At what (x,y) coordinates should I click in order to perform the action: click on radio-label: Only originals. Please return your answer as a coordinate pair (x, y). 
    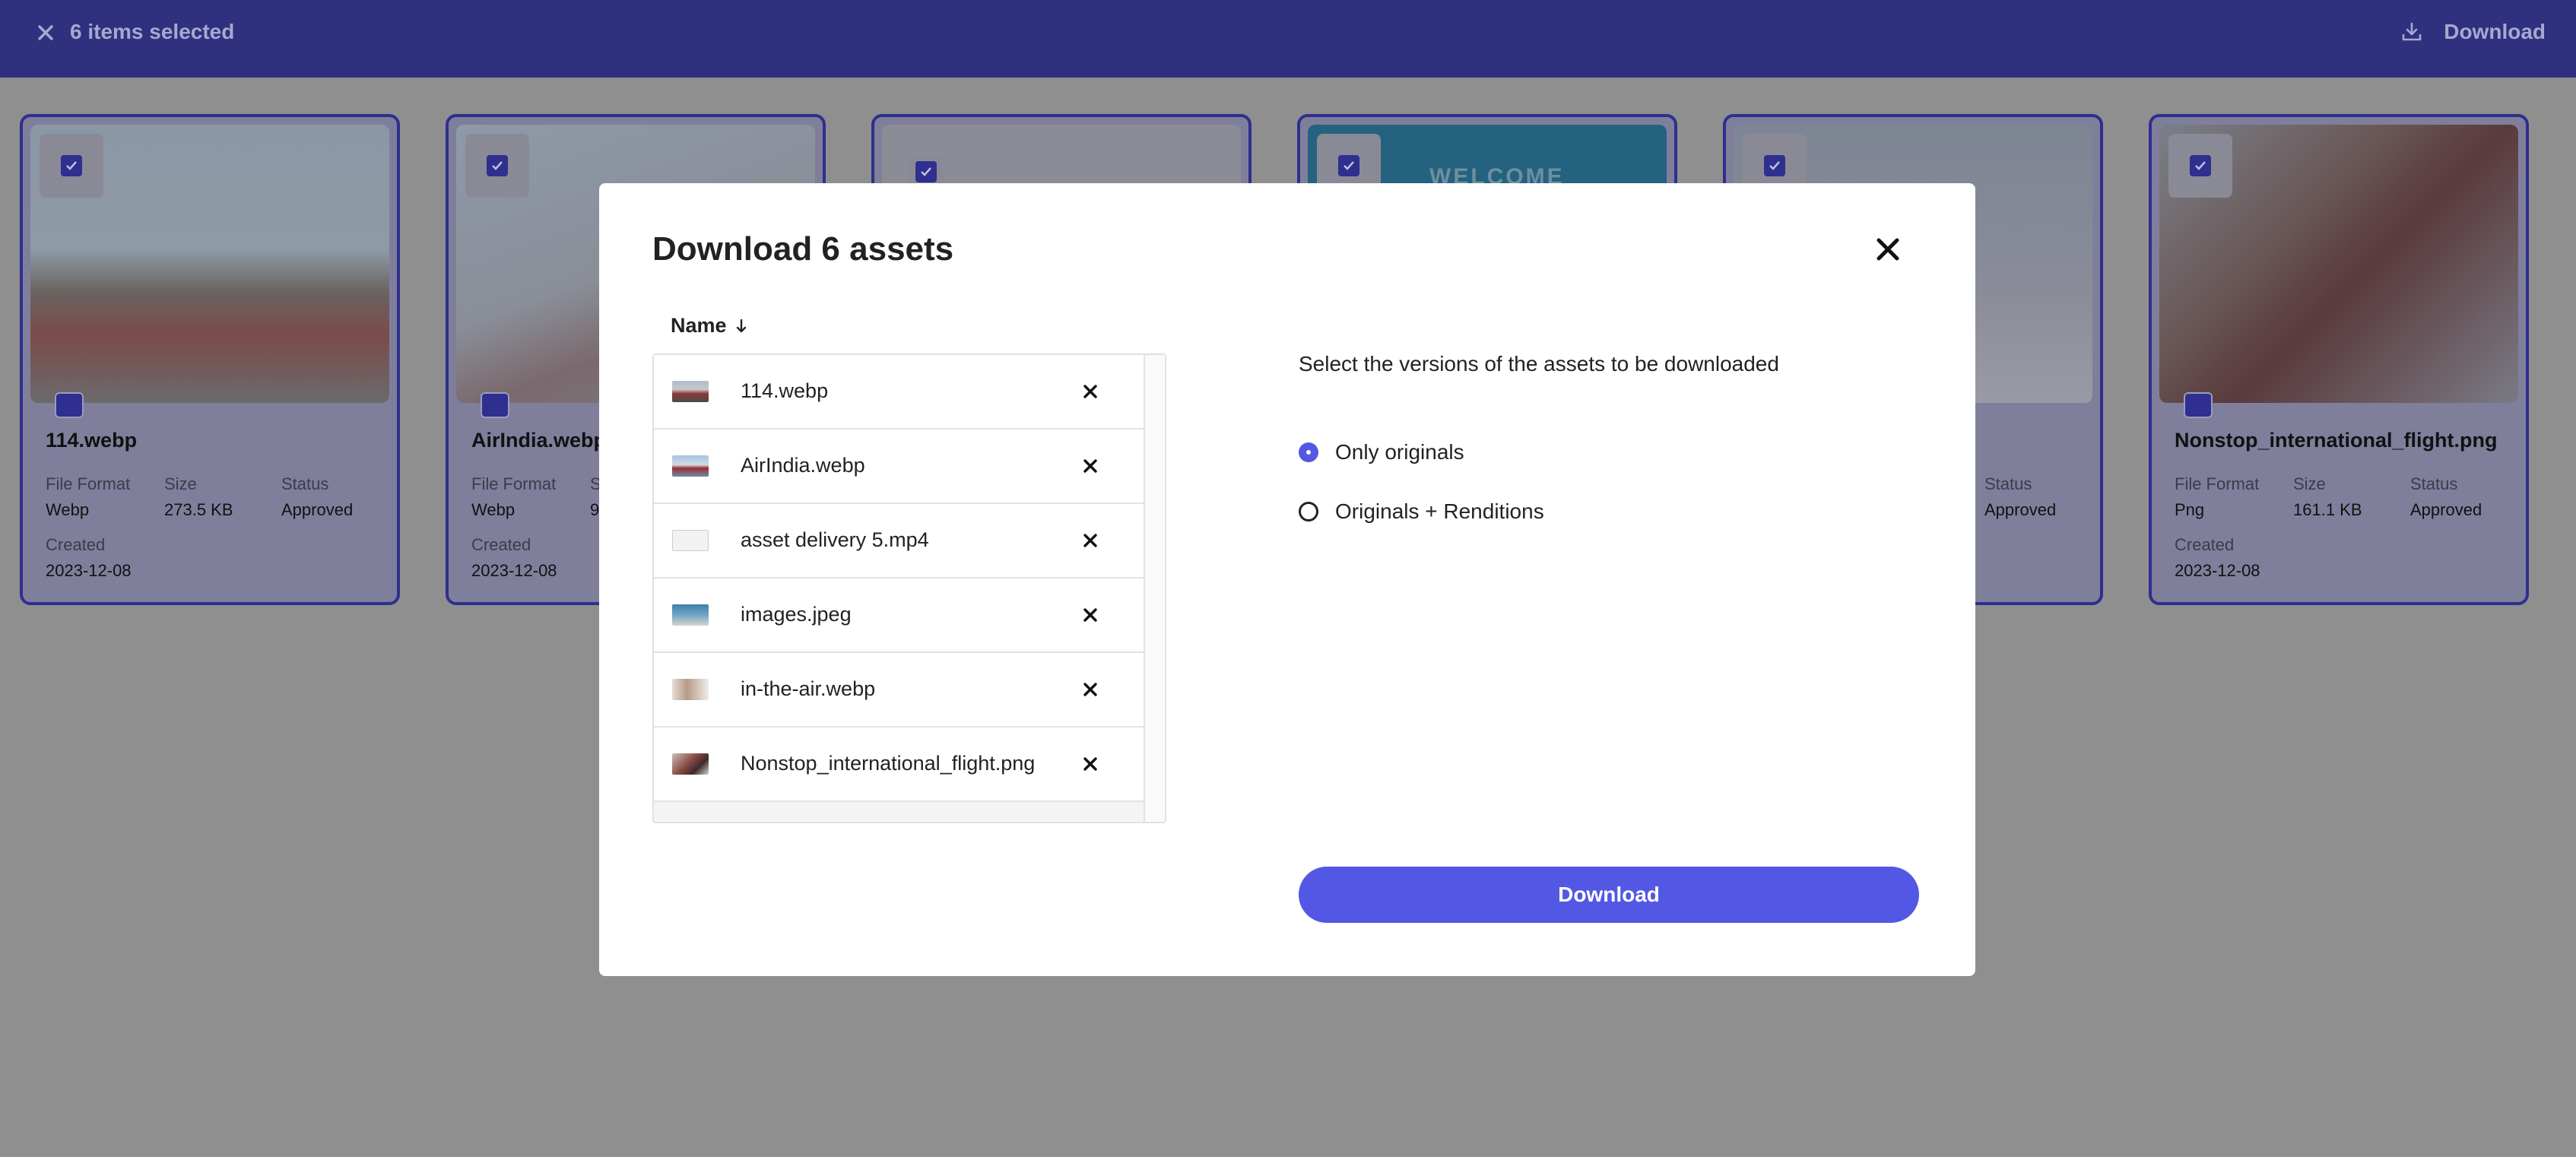
    Looking at the image, I should click on (1400, 452).